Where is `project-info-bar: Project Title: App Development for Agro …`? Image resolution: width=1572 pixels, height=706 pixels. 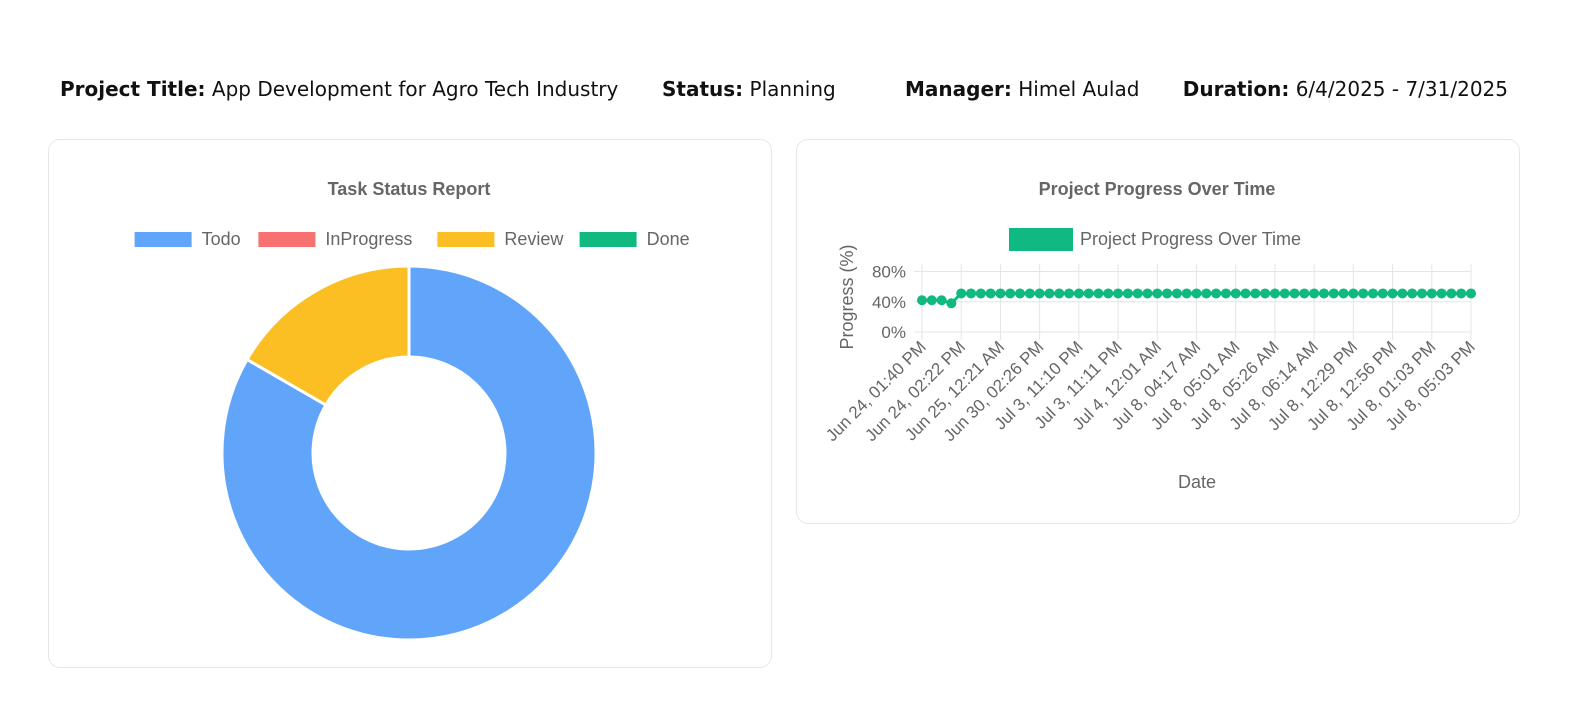 project-info-bar: Project Title: App Development for Agro … is located at coordinates (786, 89).